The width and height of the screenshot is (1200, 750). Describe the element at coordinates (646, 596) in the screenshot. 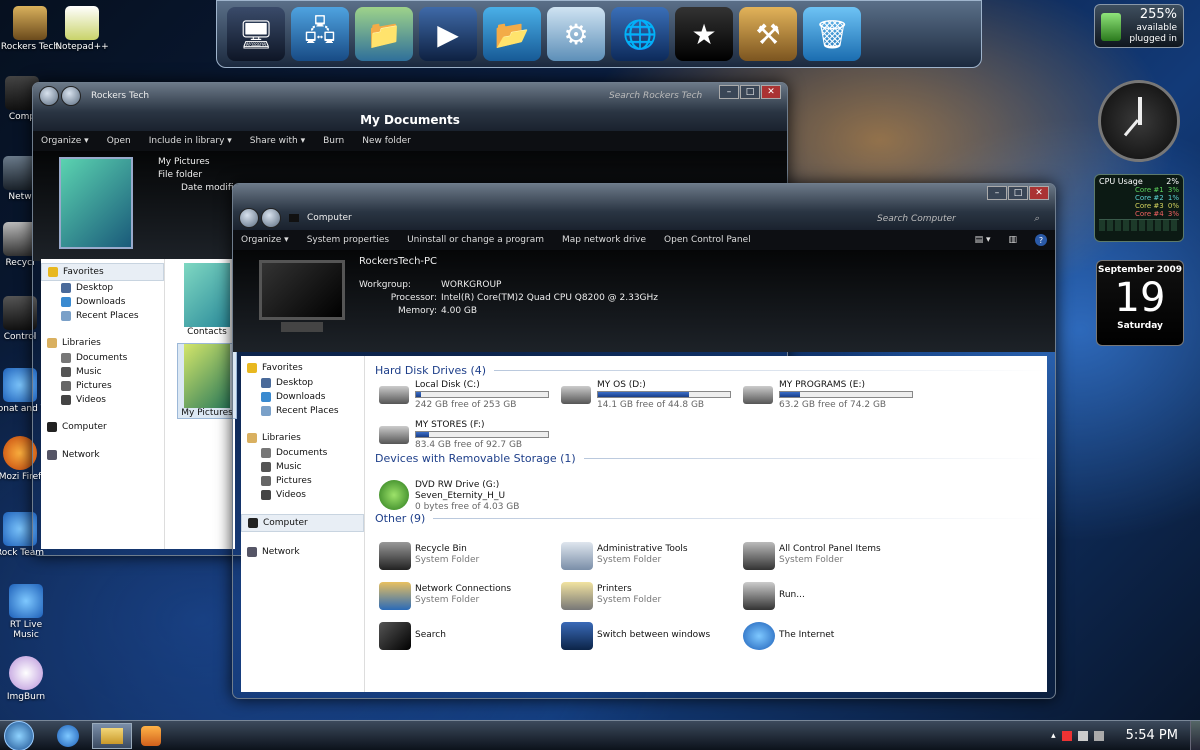

I see `printers-item: Printers System Folder` at that location.